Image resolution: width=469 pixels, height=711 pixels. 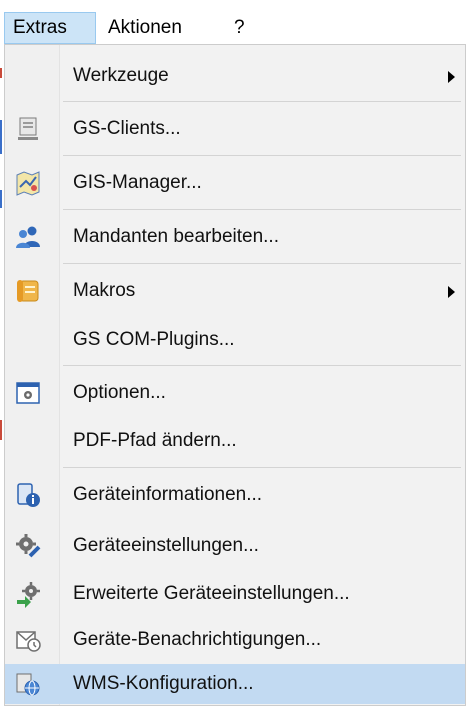 I want to click on menu-item-werkzeuge: Werkzeuge, so click(x=235, y=76).